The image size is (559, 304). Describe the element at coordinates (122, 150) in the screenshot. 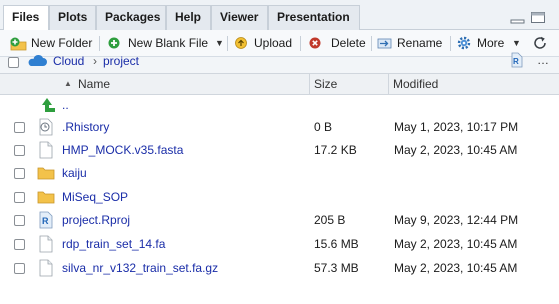

I see `file-name-link: HMP_MOCK.v35.fasta` at that location.